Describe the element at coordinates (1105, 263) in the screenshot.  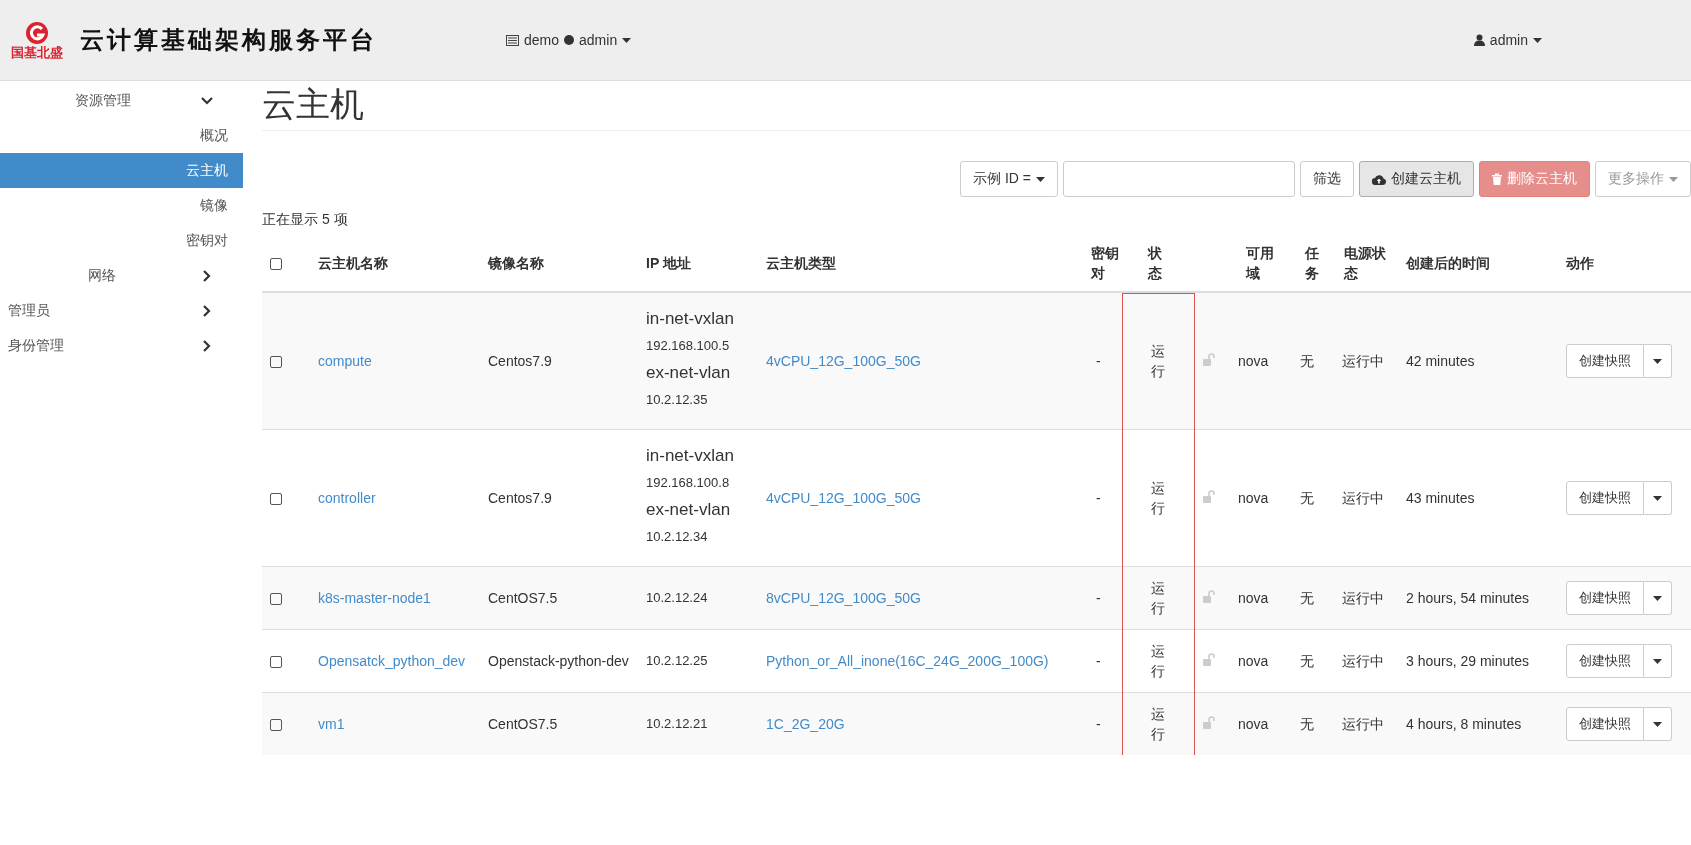
I see `column-header: 密钥对` at that location.